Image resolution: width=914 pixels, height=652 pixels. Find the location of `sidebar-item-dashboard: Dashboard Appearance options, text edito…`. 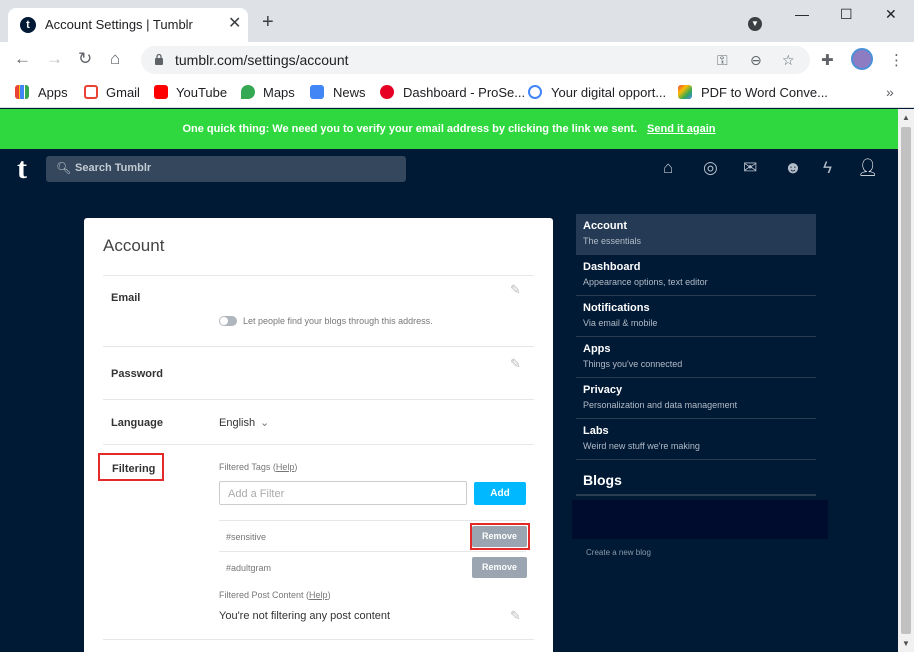

sidebar-item-dashboard: Dashboard Appearance options, text edito… is located at coordinates (696, 275).